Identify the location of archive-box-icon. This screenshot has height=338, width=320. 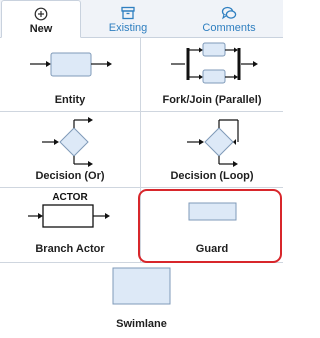
(128, 13).